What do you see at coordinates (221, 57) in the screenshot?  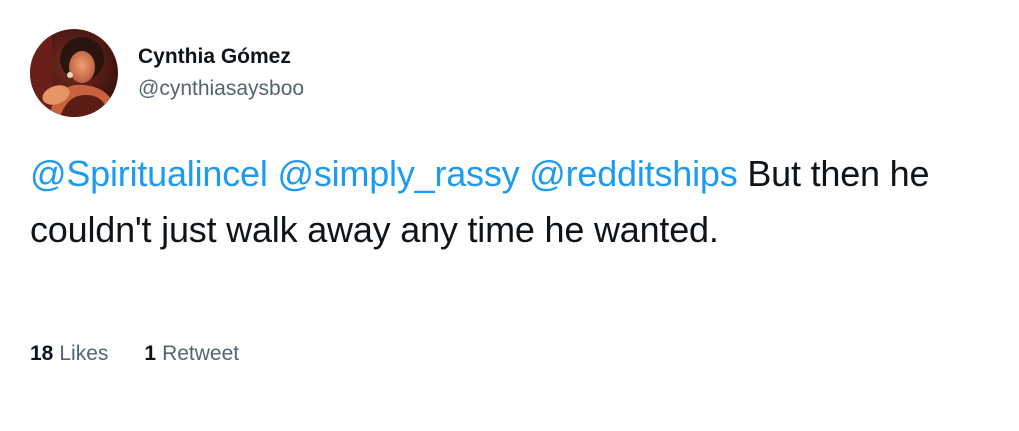 I see `author-display-name: Cynthia Gómez` at bounding box center [221, 57].